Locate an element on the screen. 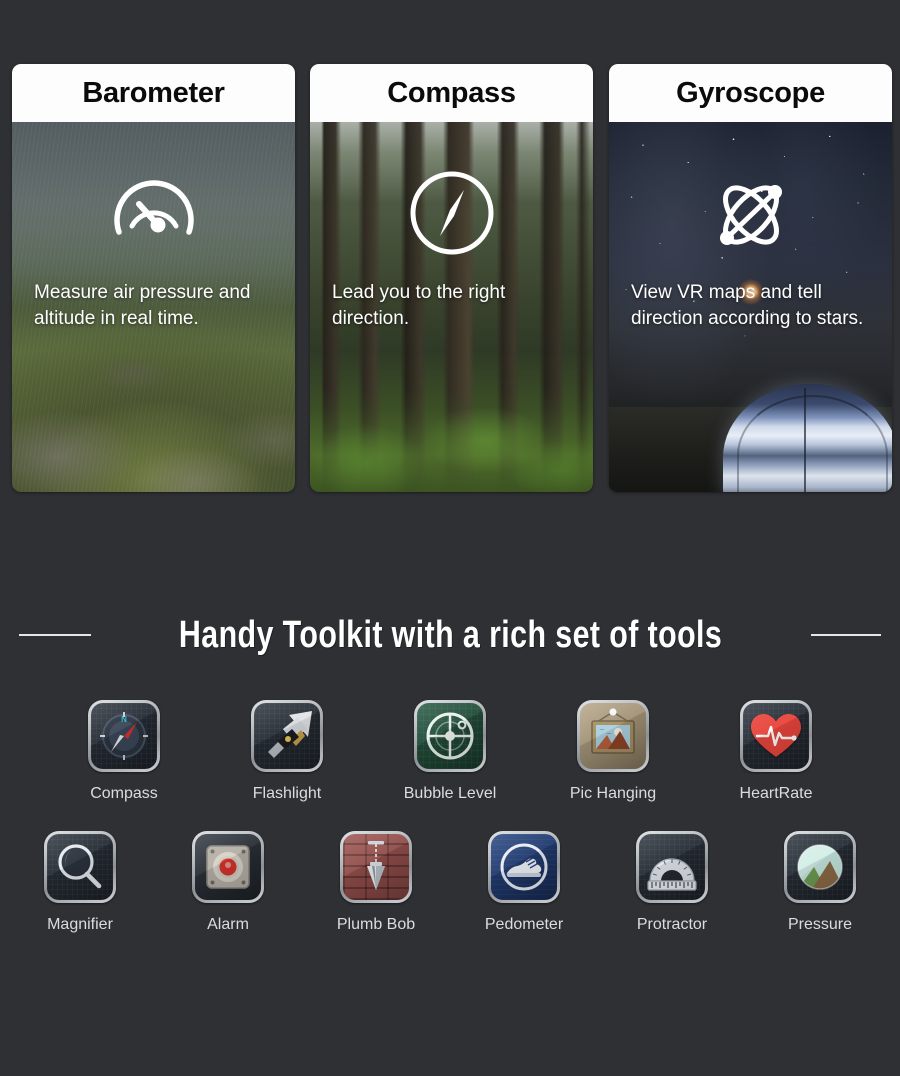 This screenshot has height=1076, width=900. compass-needle-icon is located at coordinates (451, 213).